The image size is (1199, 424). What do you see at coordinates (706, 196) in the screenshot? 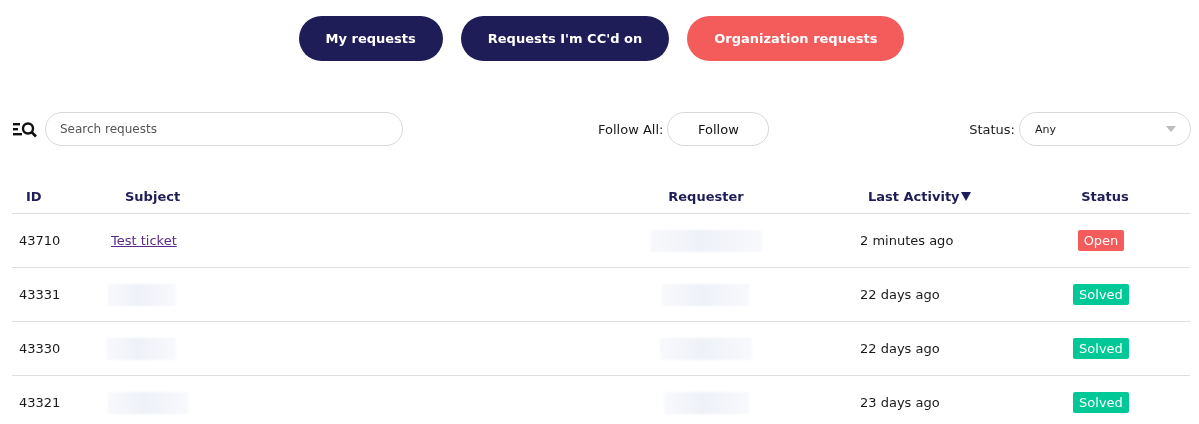
I see `column-header: Requester` at bounding box center [706, 196].